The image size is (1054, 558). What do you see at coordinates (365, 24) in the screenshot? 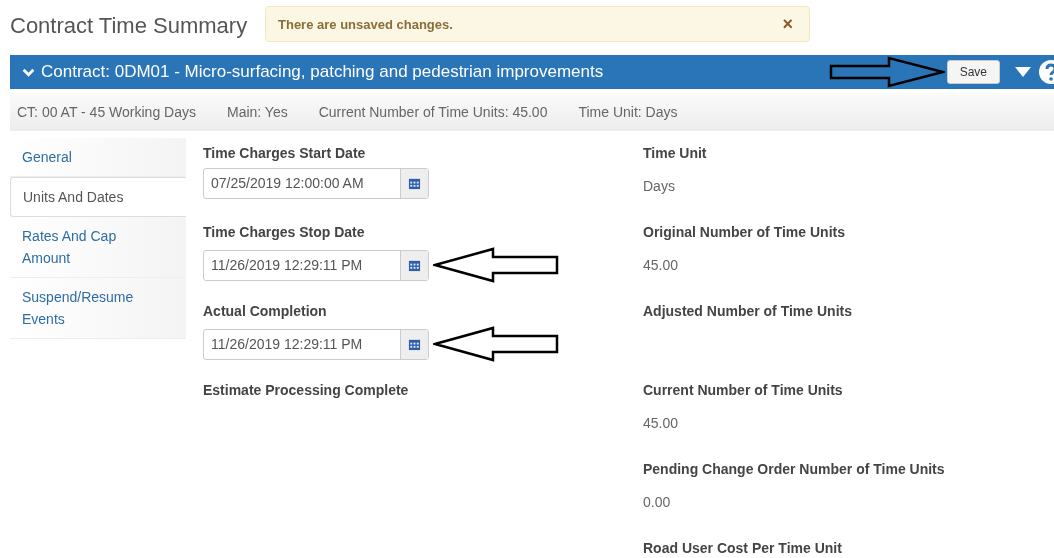
I see `alert-message: There are unsaved changes.` at bounding box center [365, 24].